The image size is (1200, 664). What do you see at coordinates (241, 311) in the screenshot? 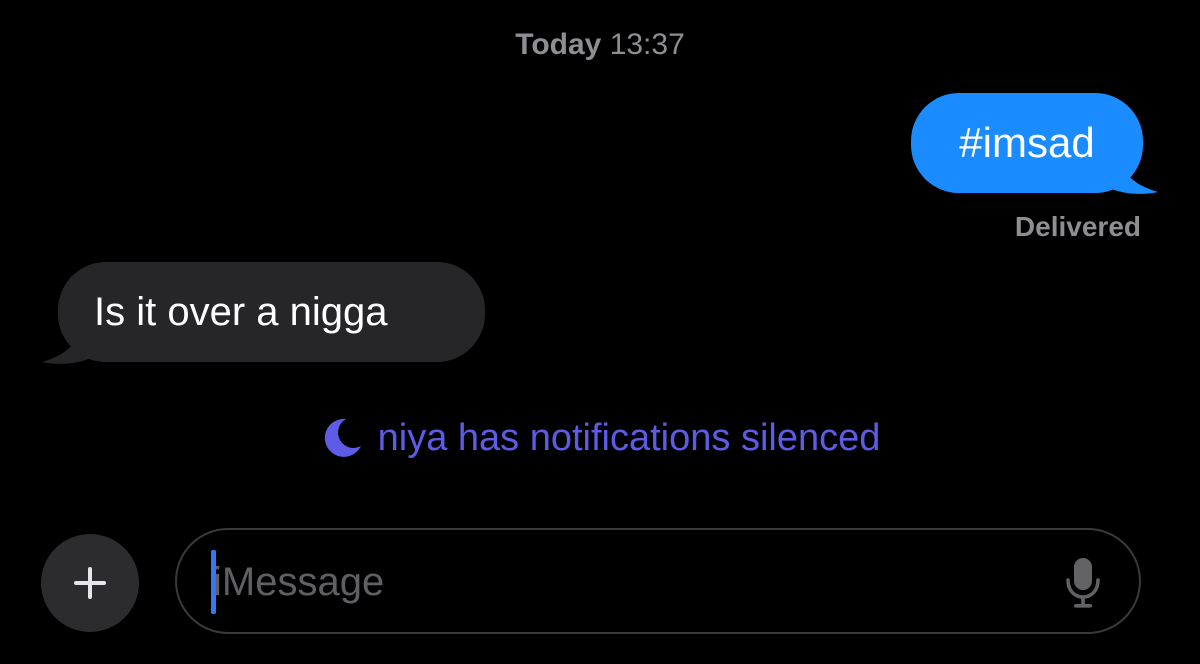
I see `incoming-message-text: Is it over a nigga` at bounding box center [241, 311].